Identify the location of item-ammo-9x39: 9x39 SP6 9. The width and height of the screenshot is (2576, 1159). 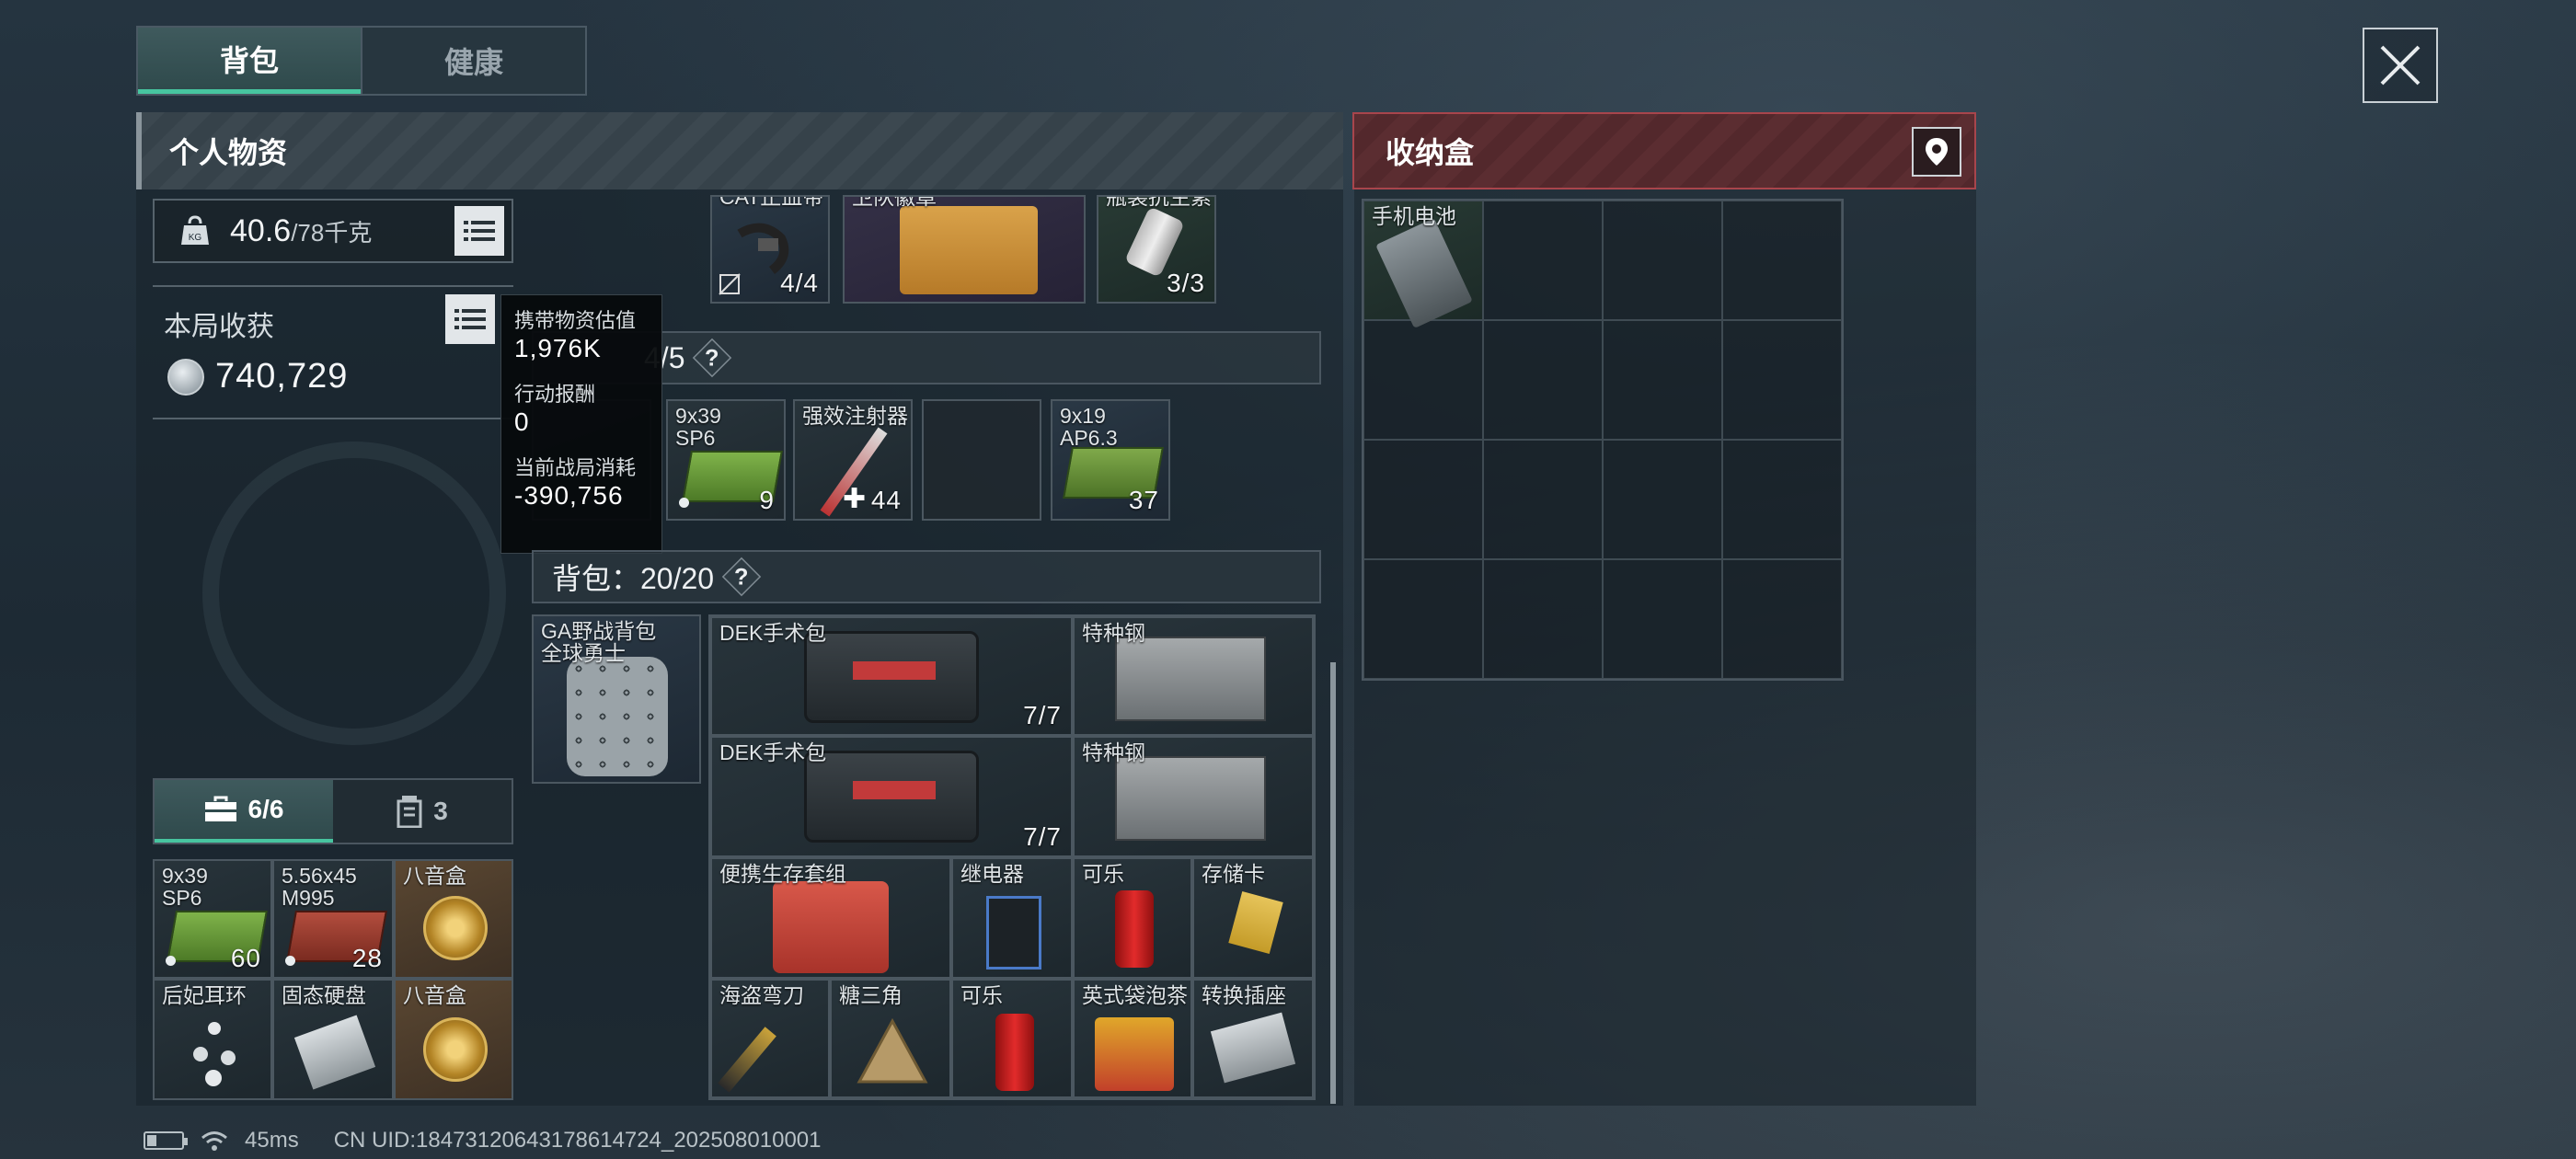
(726, 460).